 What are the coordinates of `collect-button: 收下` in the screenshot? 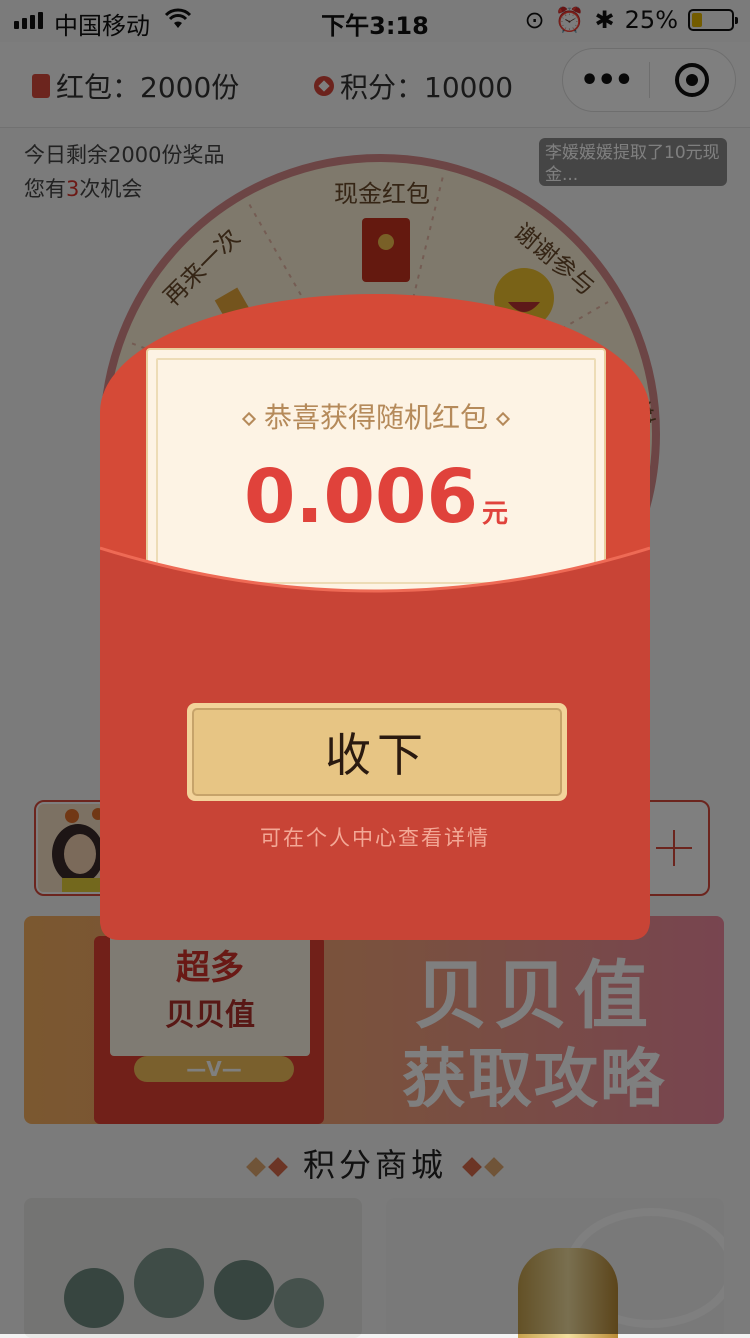 It's located at (377, 752).